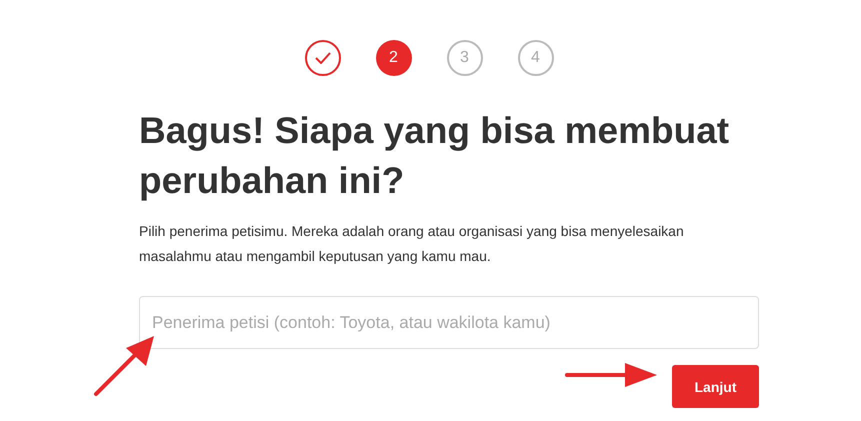  Describe the element at coordinates (611, 375) in the screenshot. I see `arrow-icon` at that location.